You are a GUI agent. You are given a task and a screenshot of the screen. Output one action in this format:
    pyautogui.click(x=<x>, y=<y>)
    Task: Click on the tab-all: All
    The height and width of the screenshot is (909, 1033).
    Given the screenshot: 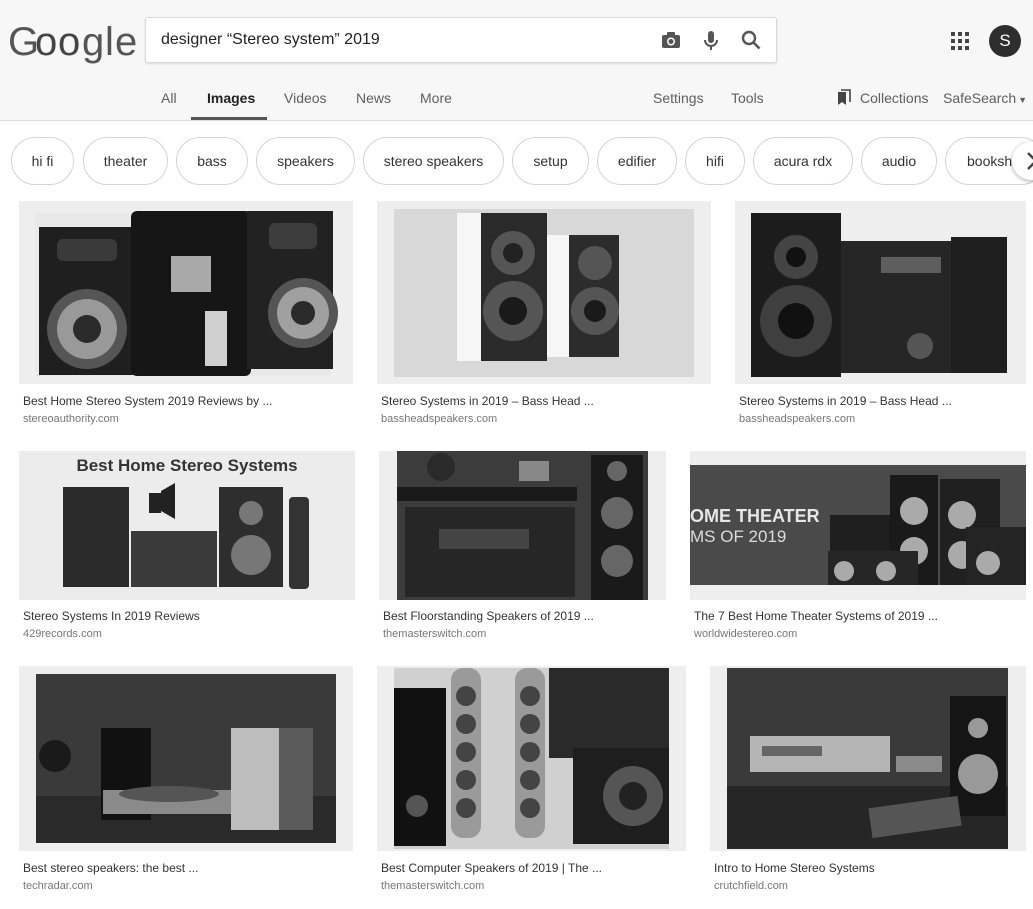 What is the action you would take?
    pyautogui.click(x=169, y=98)
    